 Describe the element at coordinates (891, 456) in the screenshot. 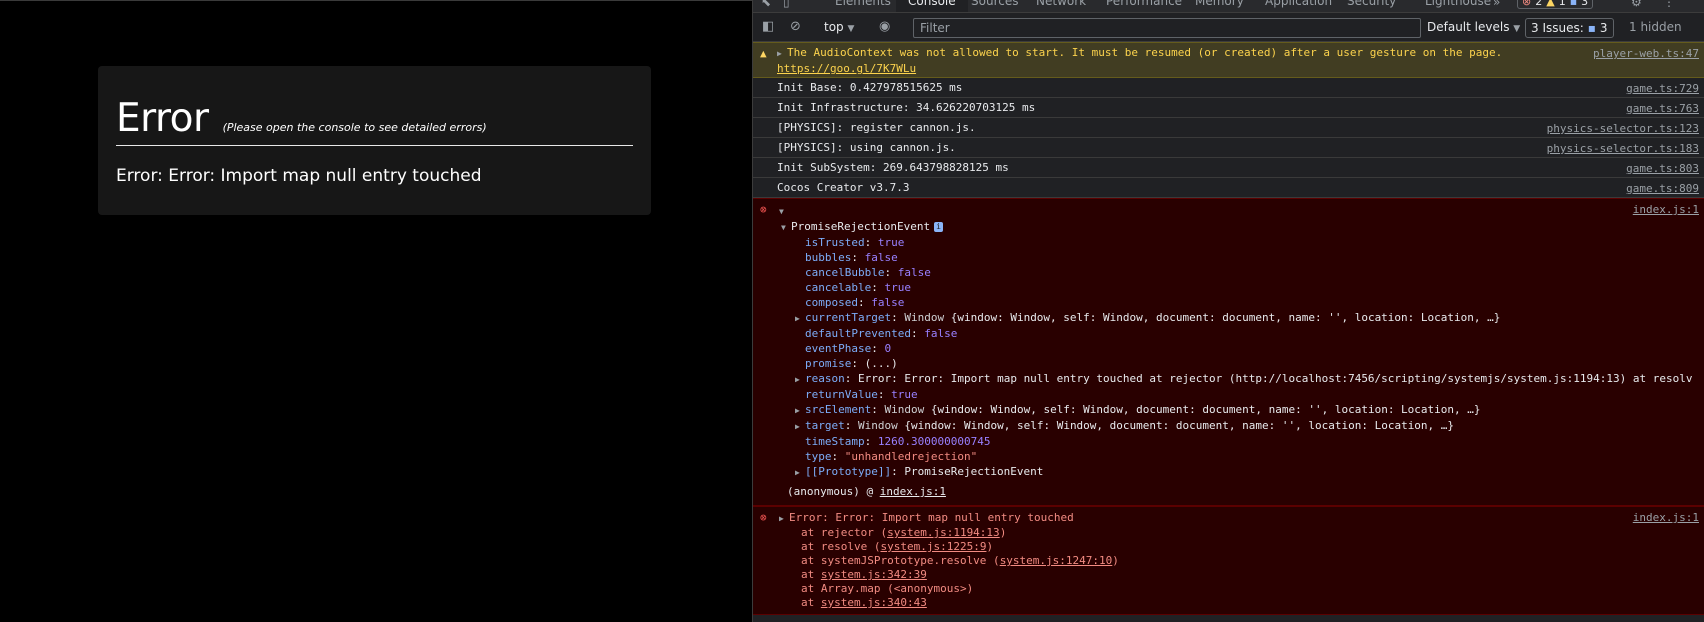

I see `prop-type: type: "unhandledrejection"` at that location.